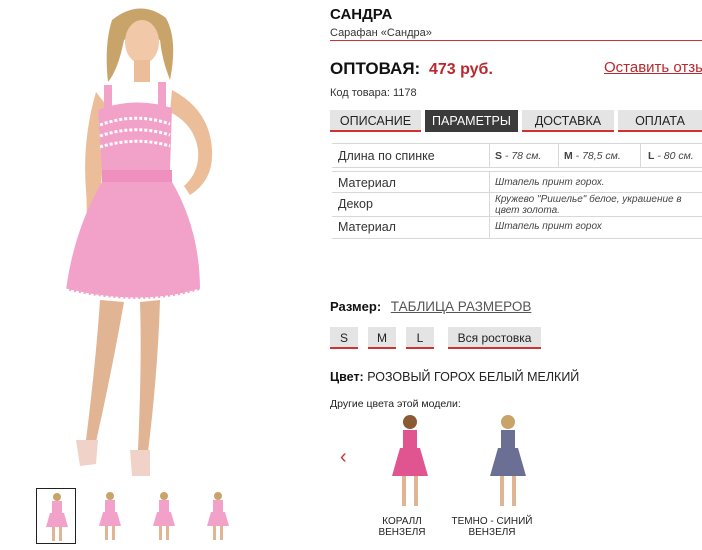 This screenshot has height=550, width=702. I want to click on size-label: Размер:, so click(356, 306).